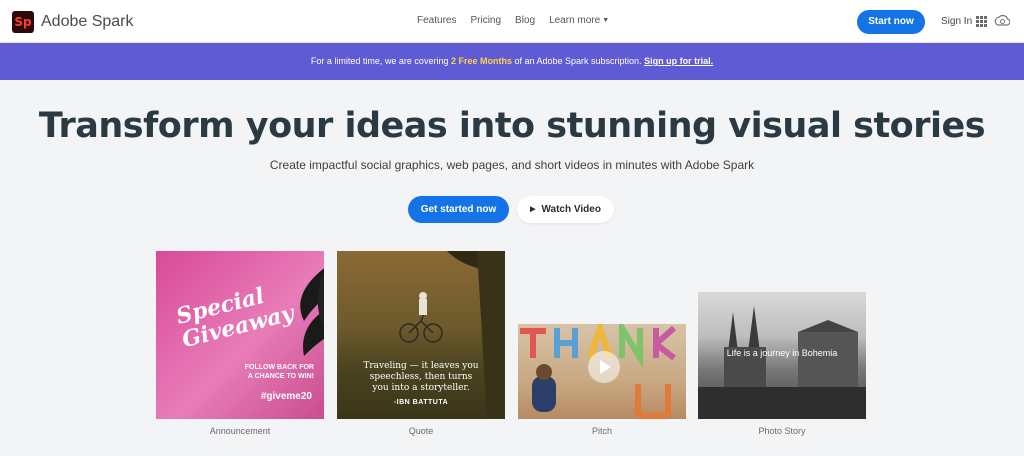 This screenshot has height=456, width=1024. I want to click on banner-text-before: For a limited time, we are covering, so click(380, 61).